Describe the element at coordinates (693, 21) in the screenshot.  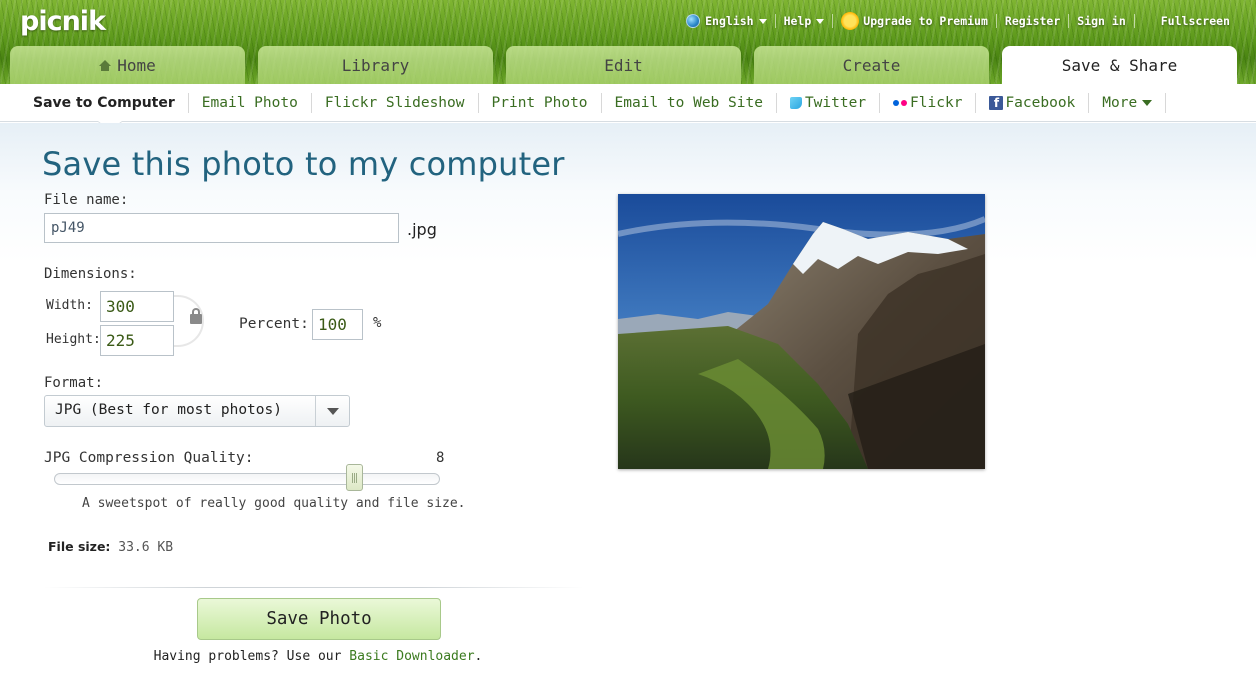
I see `globe-icon` at that location.